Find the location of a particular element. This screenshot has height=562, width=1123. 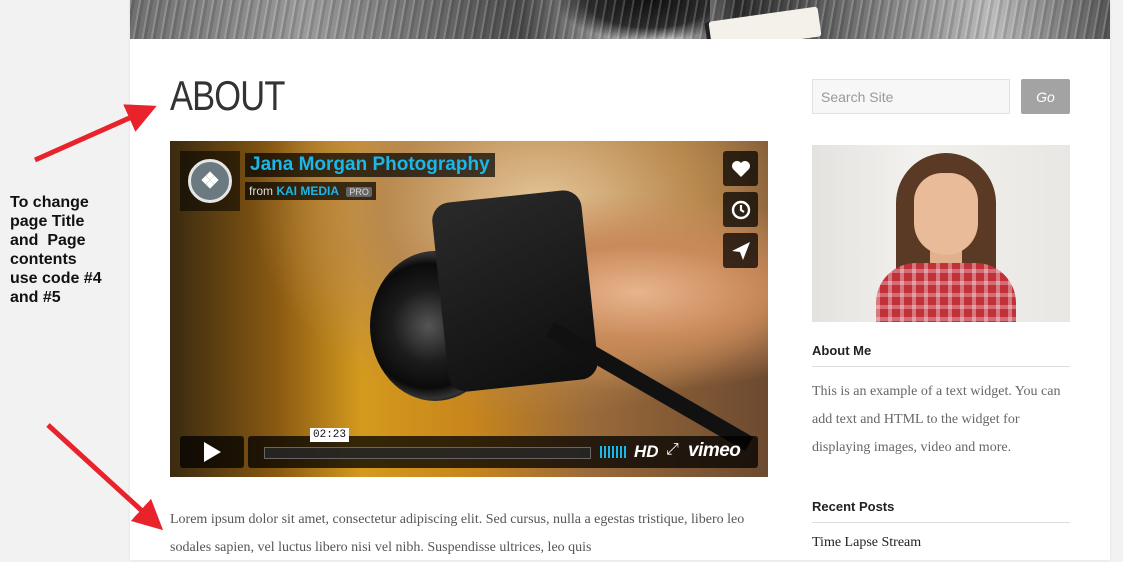

control-bar: 02:23 HD ⤢ vimeo is located at coordinates (503, 448).